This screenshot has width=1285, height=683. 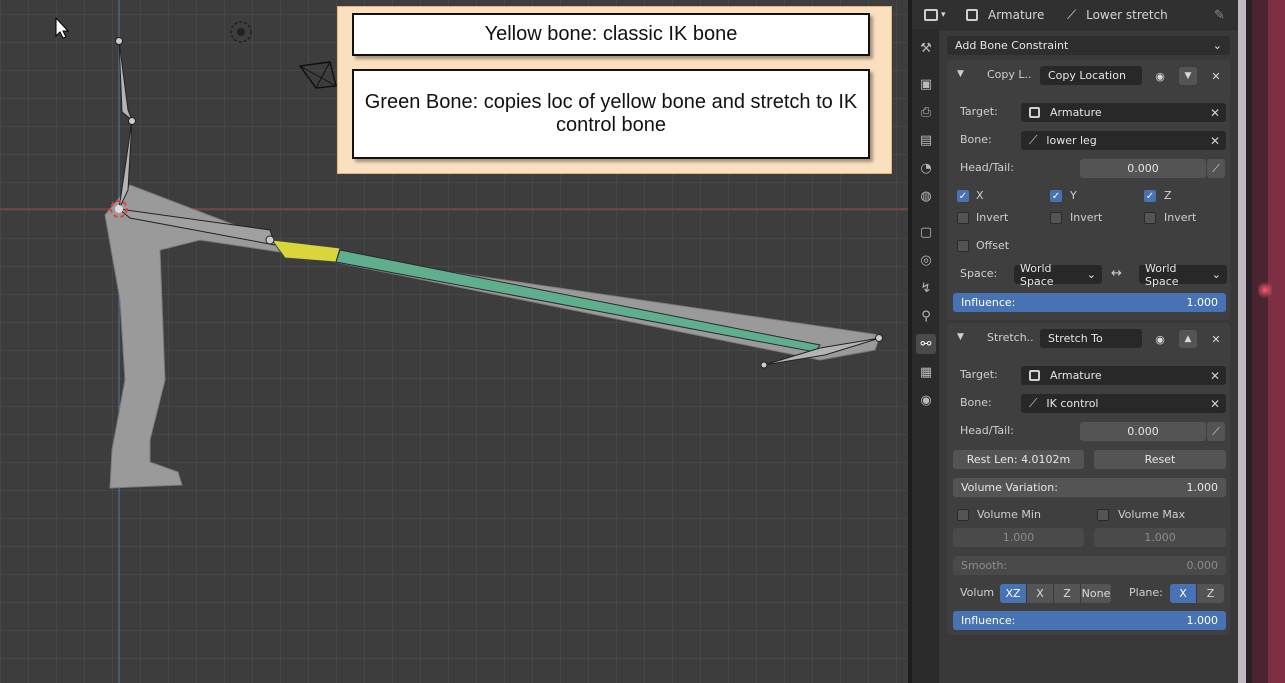 I want to click on tool-tab-icon: ⚒, so click(x=926, y=48).